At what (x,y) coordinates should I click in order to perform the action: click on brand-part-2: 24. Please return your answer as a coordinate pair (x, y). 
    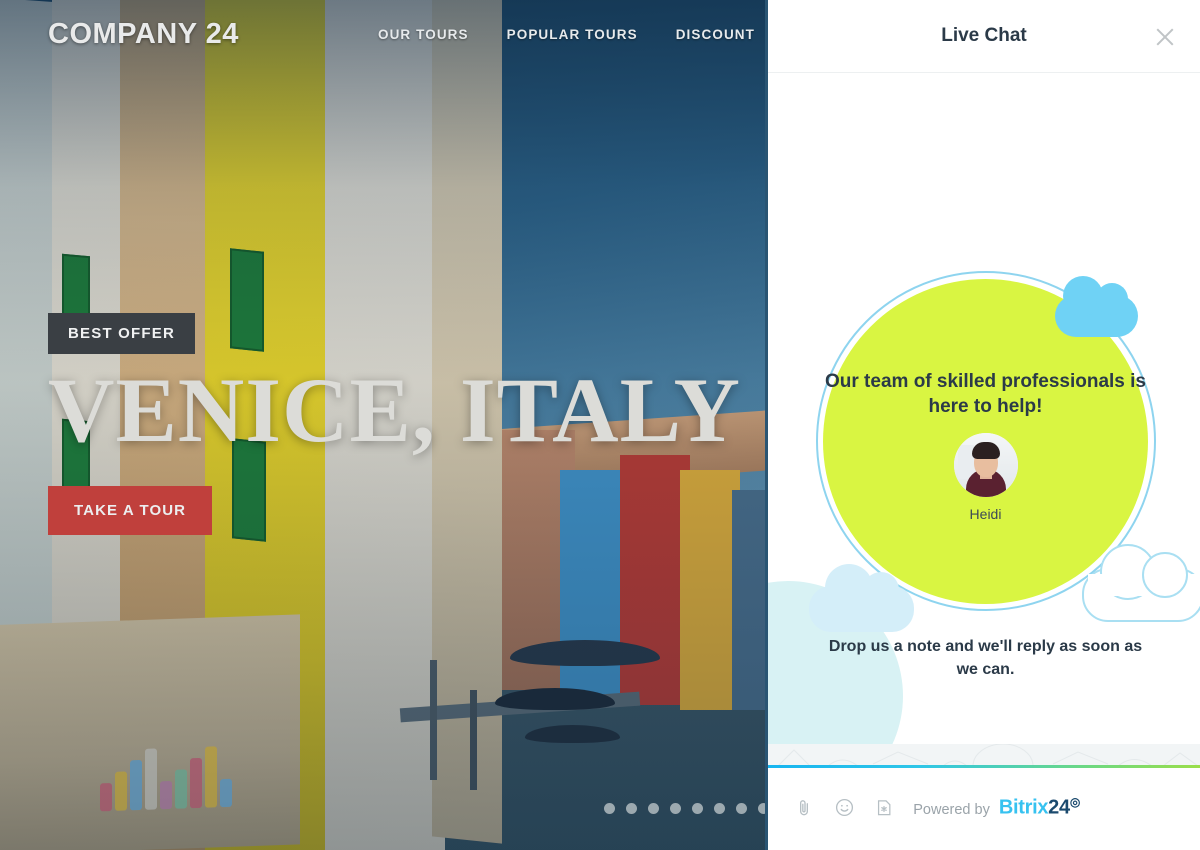
    Looking at the image, I should click on (1059, 807).